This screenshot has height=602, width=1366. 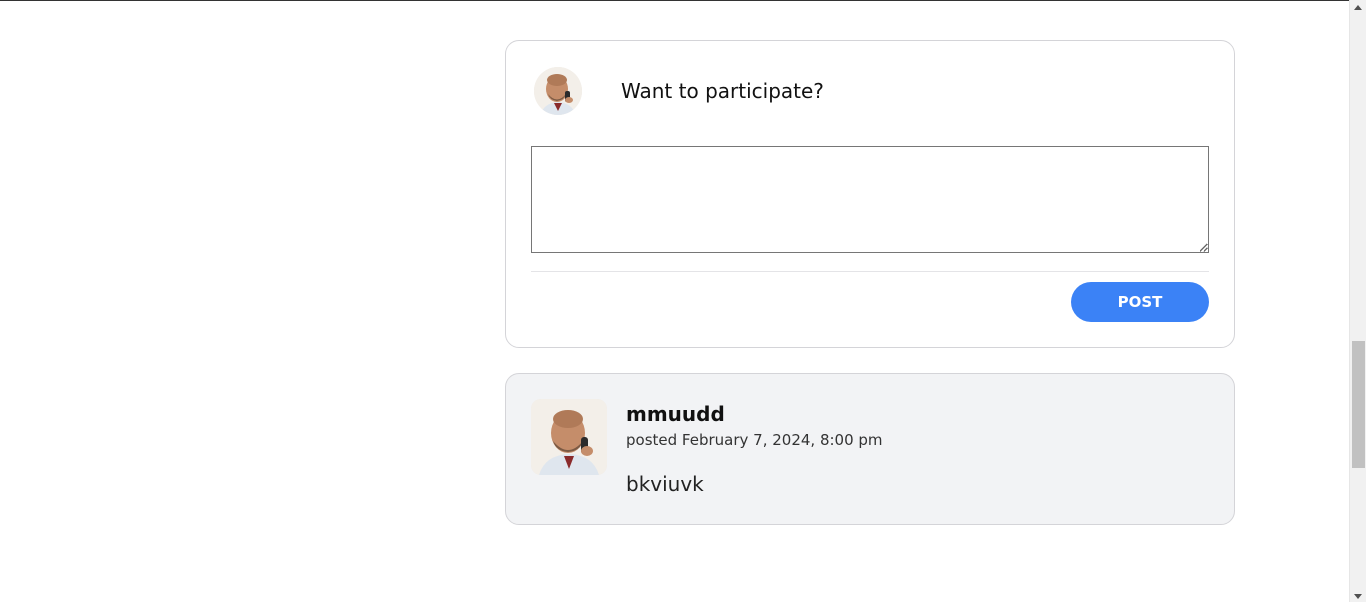 I want to click on comment-body: bkviuvk, so click(x=665, y=484).